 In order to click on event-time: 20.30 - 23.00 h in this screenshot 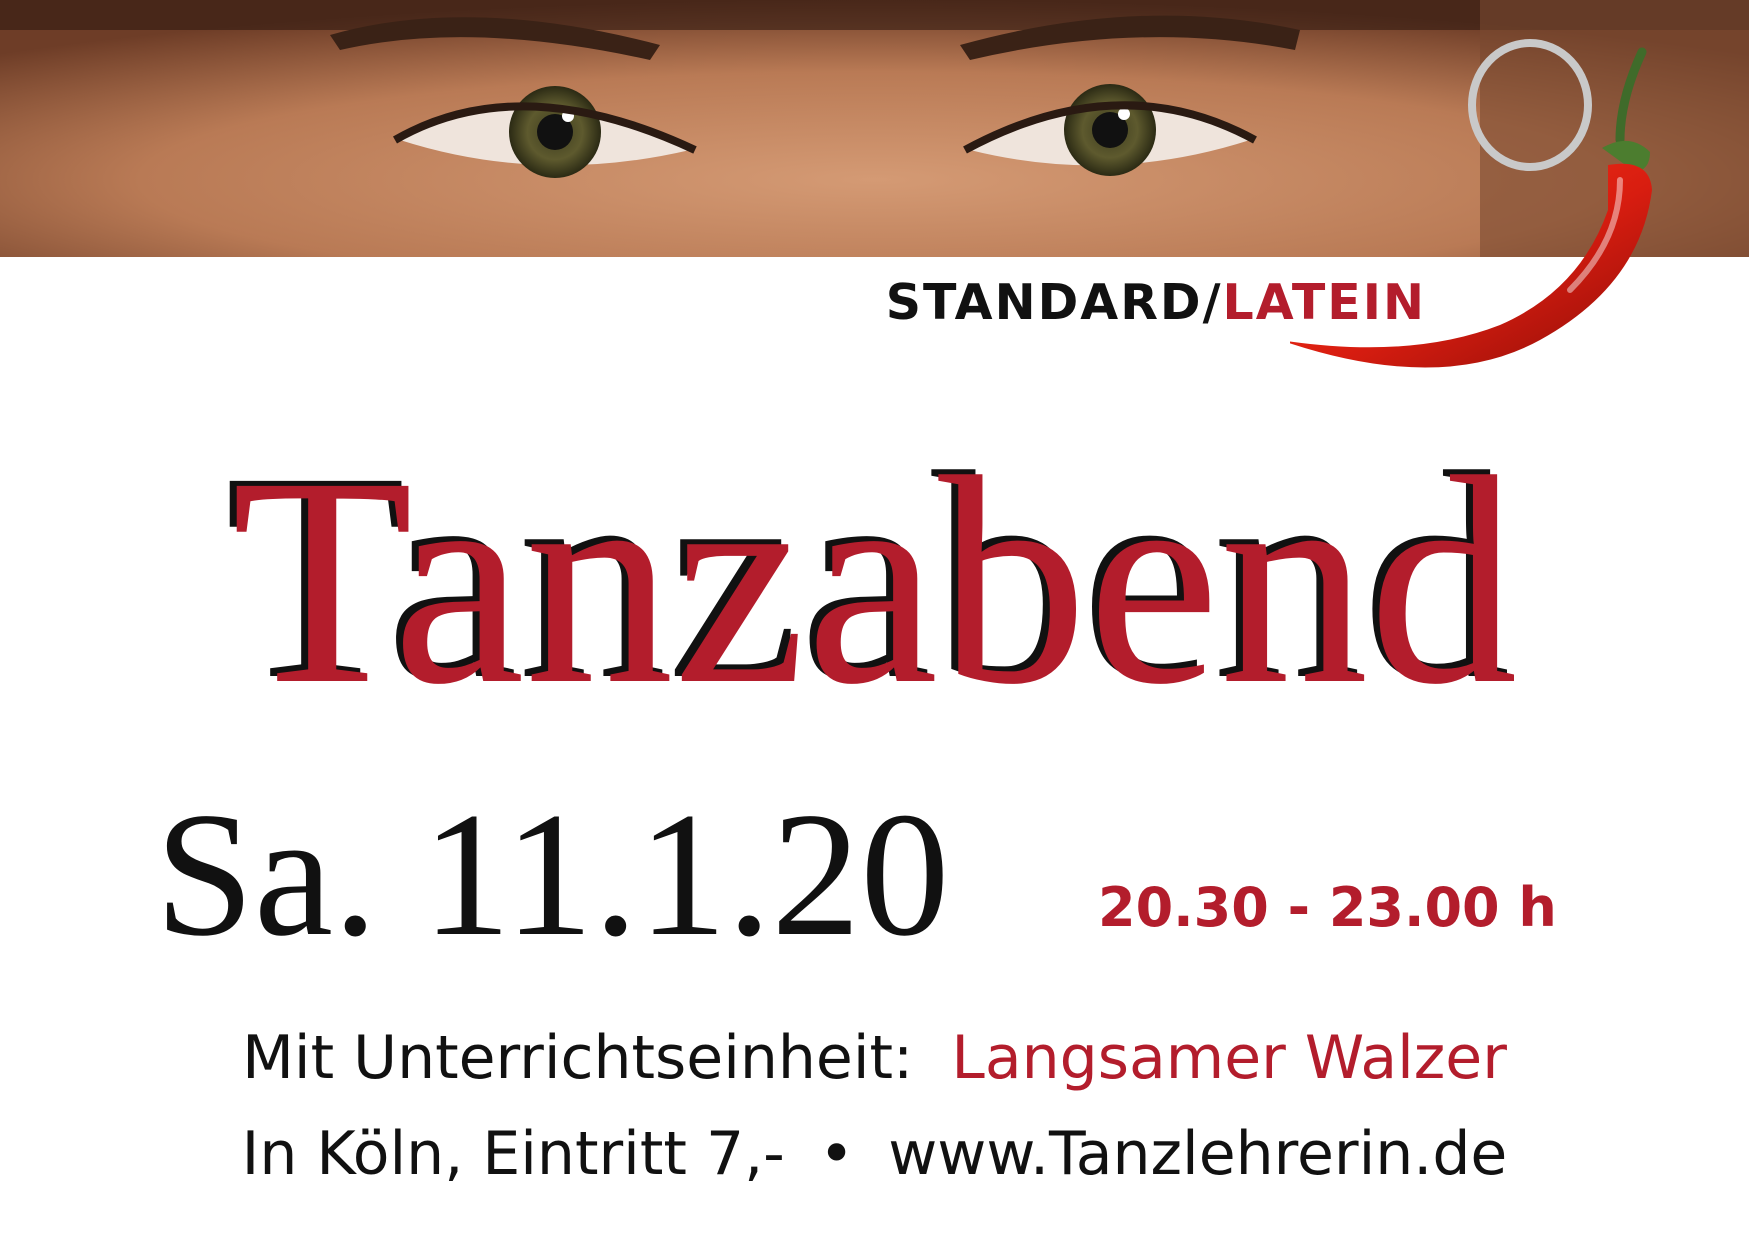, I will do `click(1327, 907)`.